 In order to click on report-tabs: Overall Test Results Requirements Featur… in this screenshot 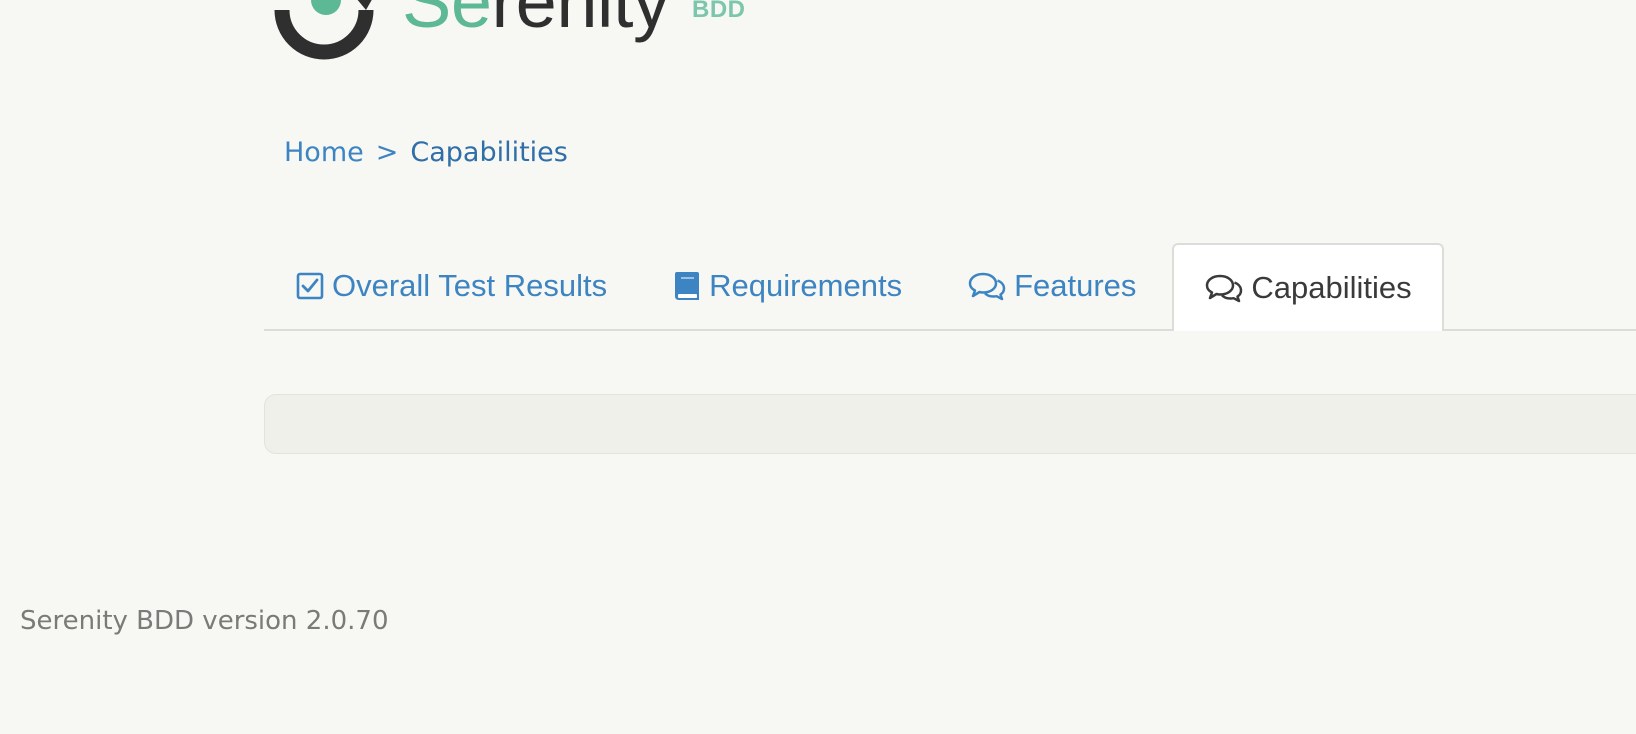, I will do `click(950, 285)`.